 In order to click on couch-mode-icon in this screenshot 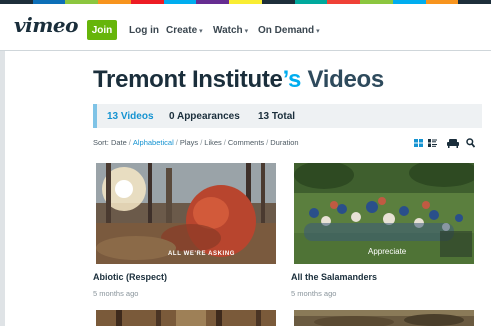, I will do `click(453, 143)`.